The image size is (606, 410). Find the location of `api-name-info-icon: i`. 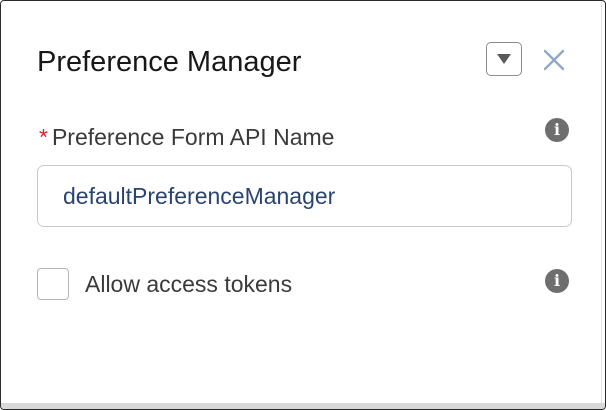

api-name-info-icon: i is located at coordinates (557, 130).